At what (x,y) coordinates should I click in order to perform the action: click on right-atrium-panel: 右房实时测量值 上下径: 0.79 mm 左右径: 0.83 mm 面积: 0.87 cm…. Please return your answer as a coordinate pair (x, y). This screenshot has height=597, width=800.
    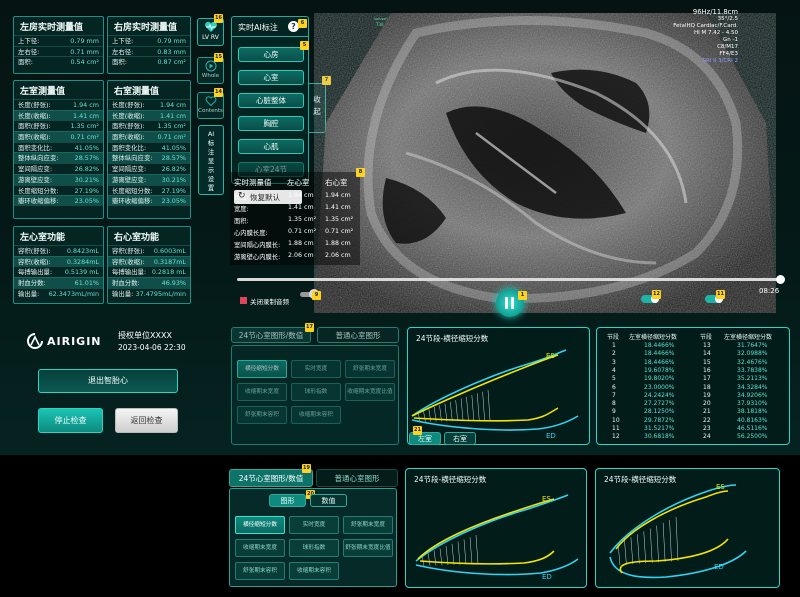
    Looking at the image, I should click on (149, 45).